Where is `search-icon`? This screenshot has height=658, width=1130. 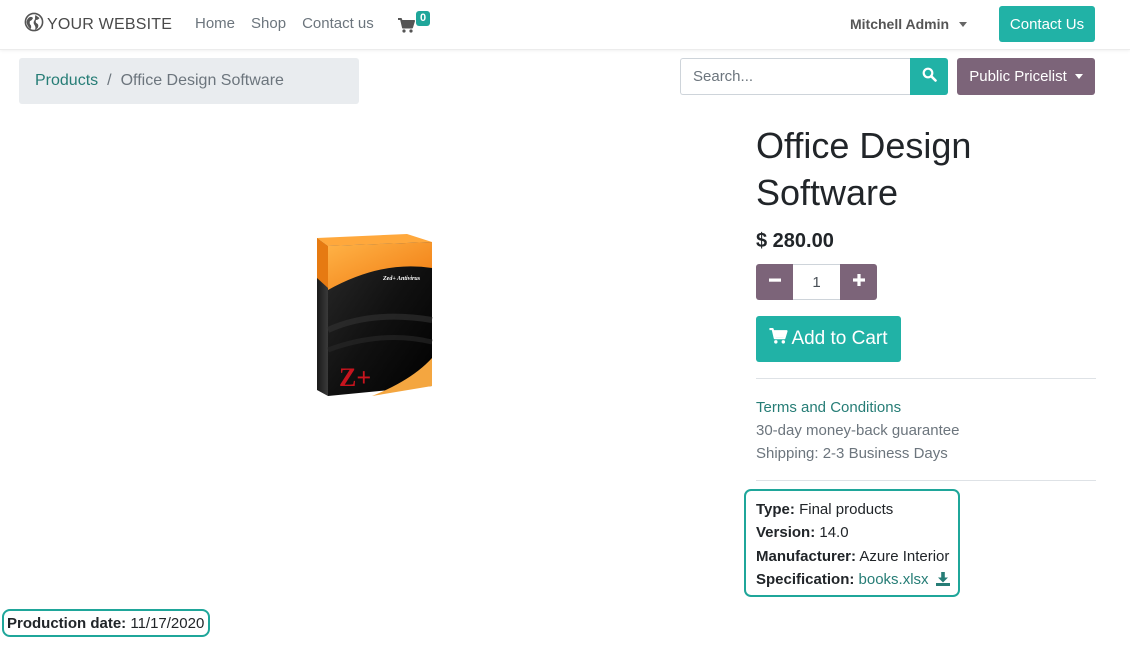 search-icon is located at coordinates (929, 77).